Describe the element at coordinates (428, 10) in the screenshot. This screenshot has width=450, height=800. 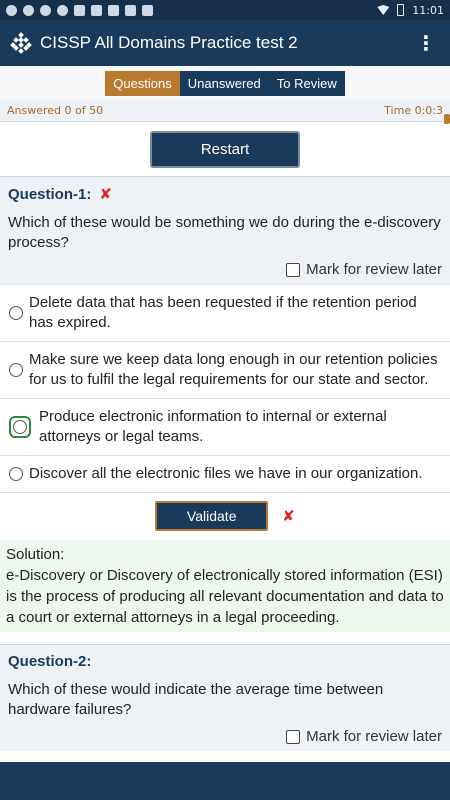
I see `clock: 11:01` at that location.